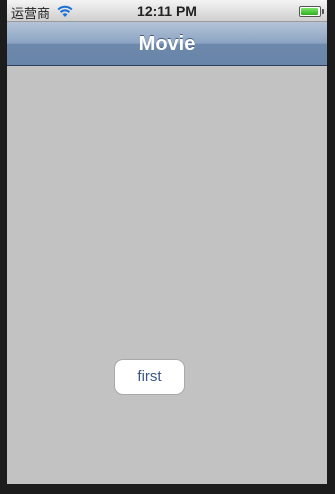 This screenshot has height=494, width=335. I want to click on status-time: 12:11 PM, so click(167, 11).